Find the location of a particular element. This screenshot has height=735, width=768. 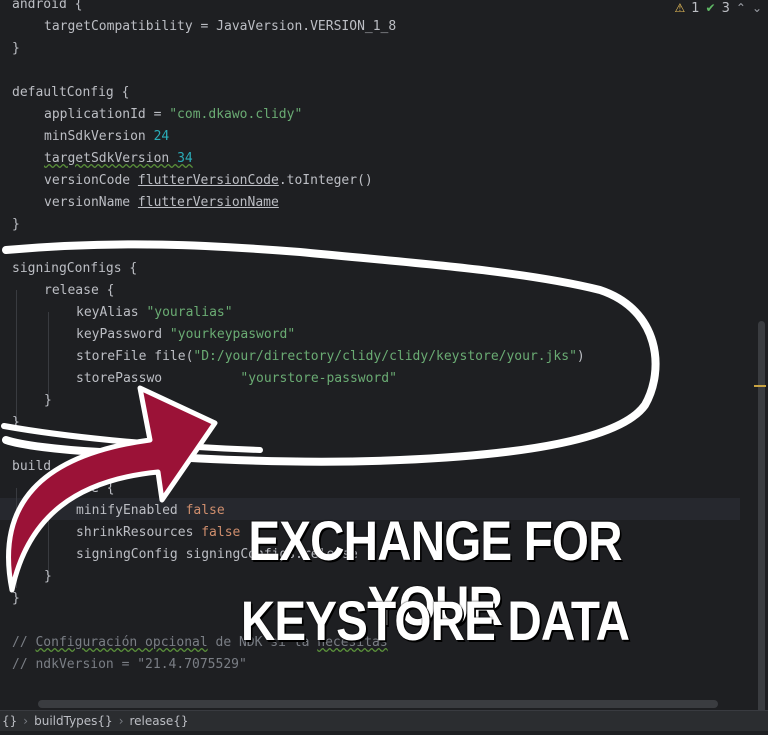

chevron-up-icon: ⌃ is located at coordinates (741, 8).